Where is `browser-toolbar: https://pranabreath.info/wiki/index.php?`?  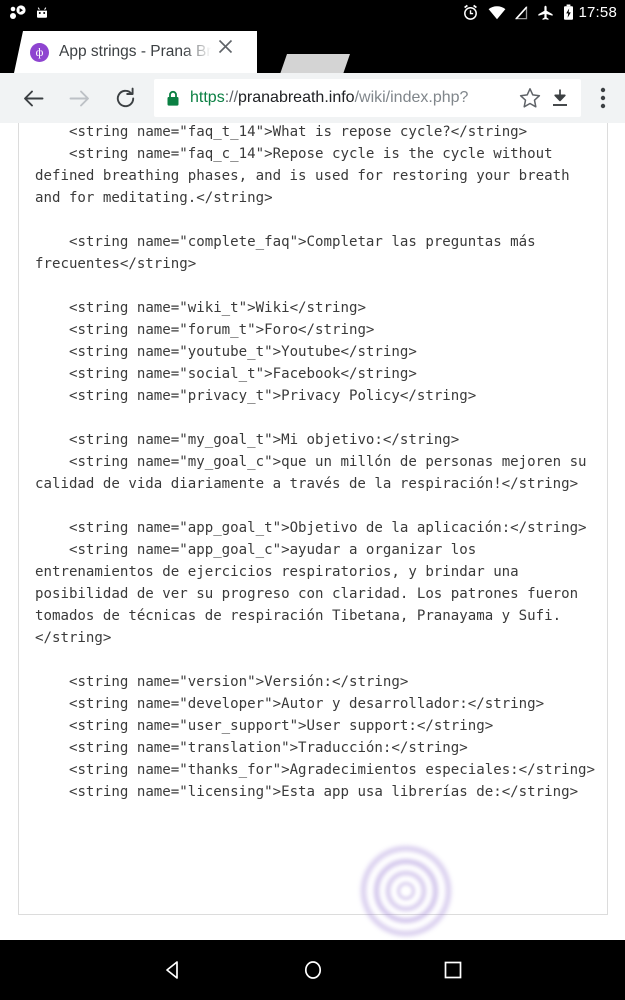
browser-toolbar: https://pranabreath.info/wiki/index.php? is located at coordinates (312, 98).